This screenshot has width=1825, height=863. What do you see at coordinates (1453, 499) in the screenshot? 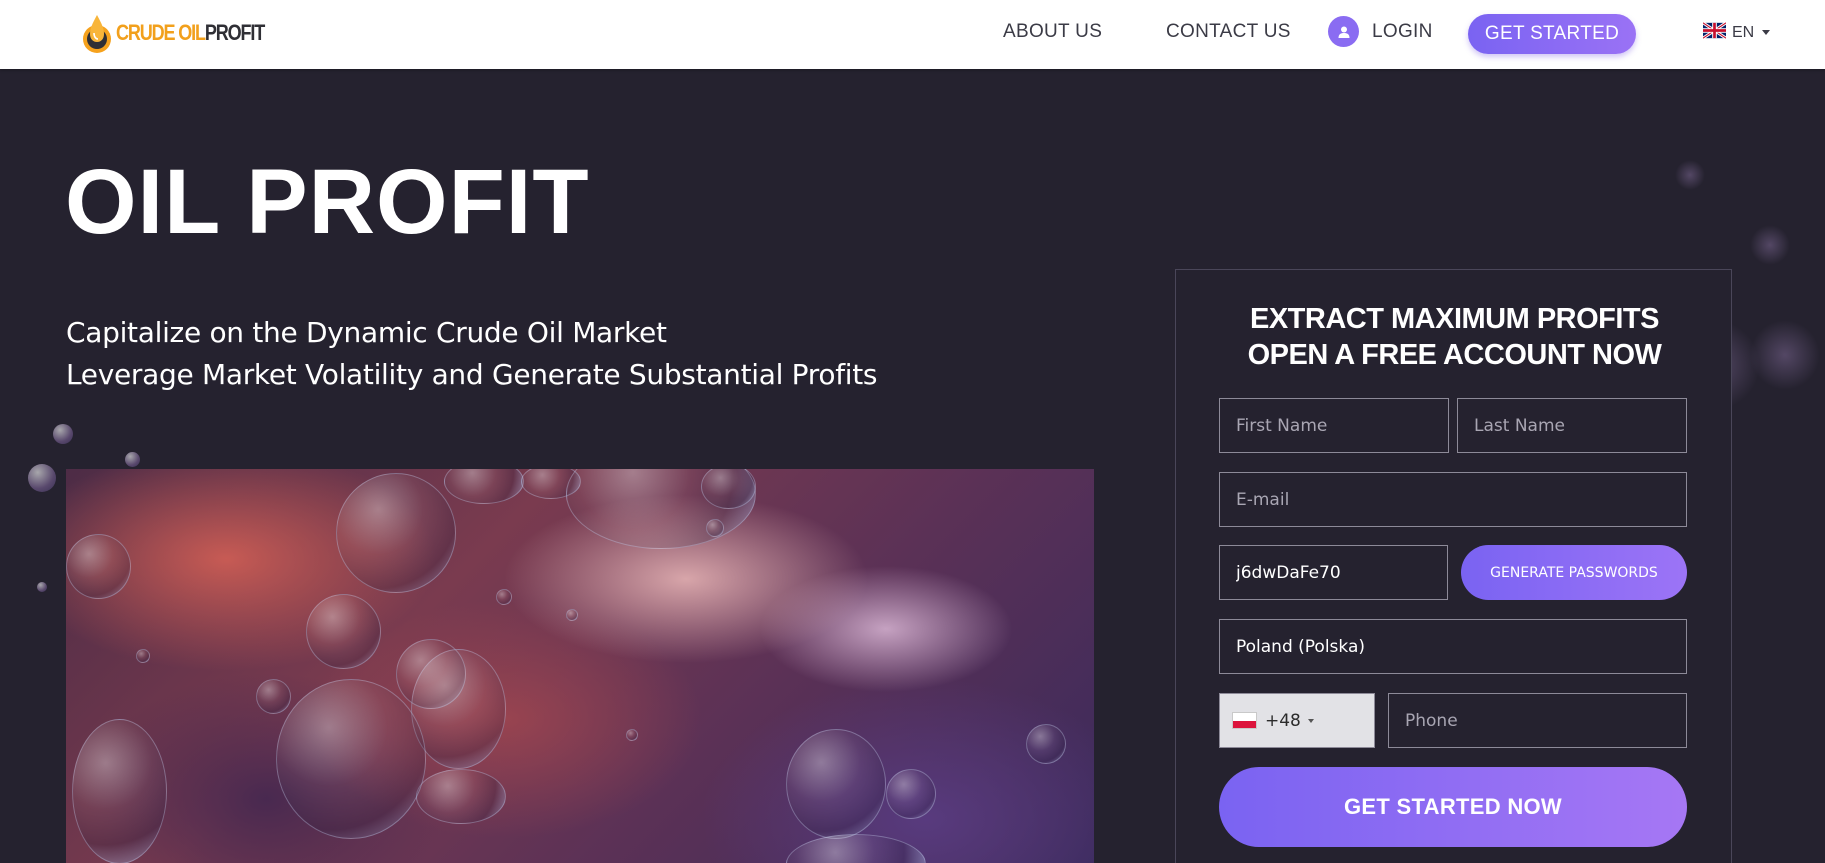
I see `email-input` at bounding box center [1453, 499].